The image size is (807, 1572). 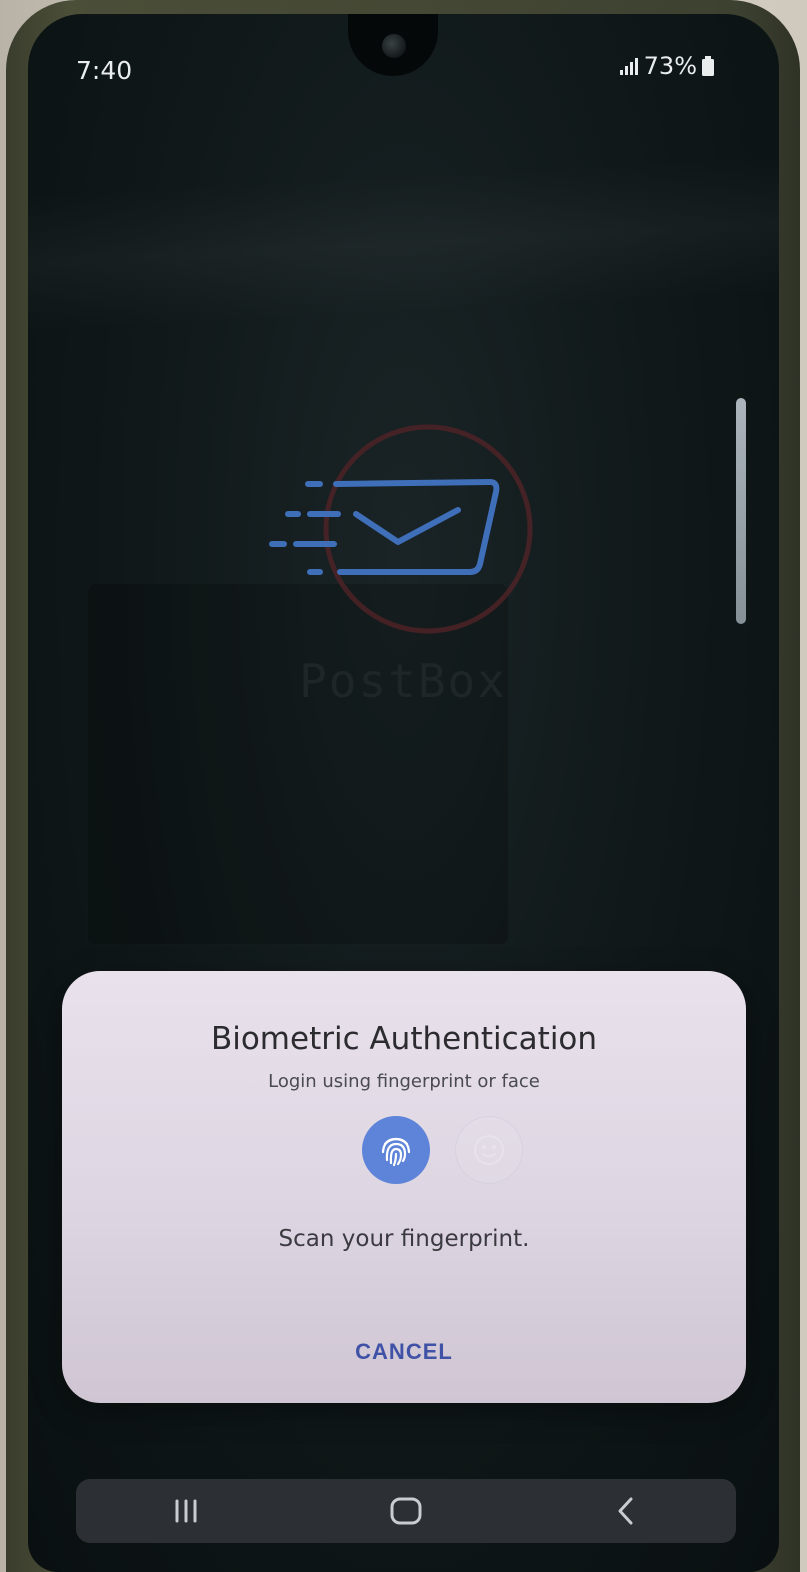 What do you see at coordinates (104, 70) in the screenshot?
I see `status-time: 7:40` at bounding box center [104, 70].